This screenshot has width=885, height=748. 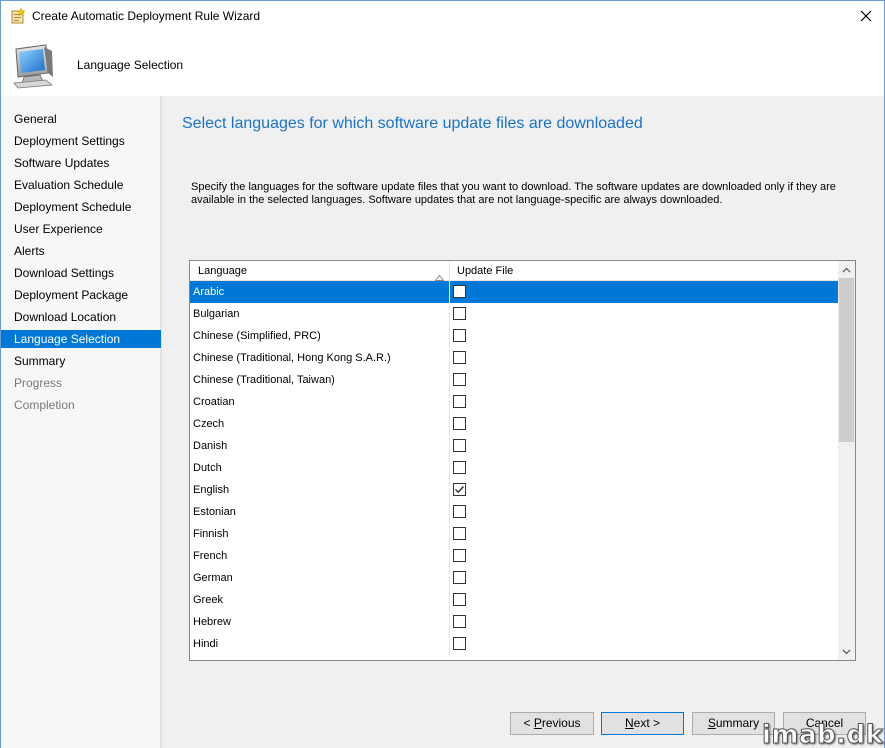 I want to click on language-name: Estonian, so click(x=214, y=512).